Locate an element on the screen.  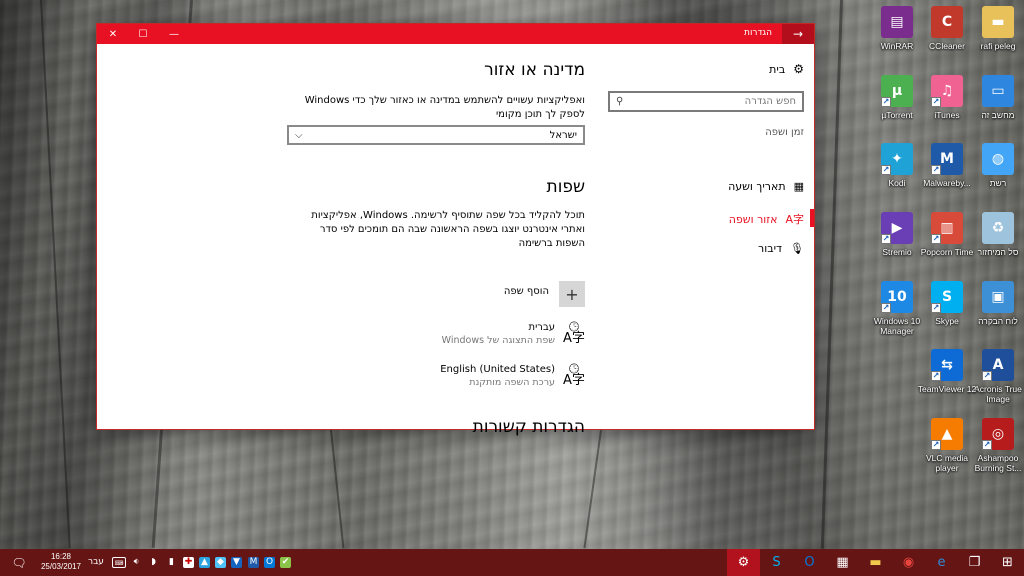
tray-app-icon: ▲ is located at coordinates (204, 562).